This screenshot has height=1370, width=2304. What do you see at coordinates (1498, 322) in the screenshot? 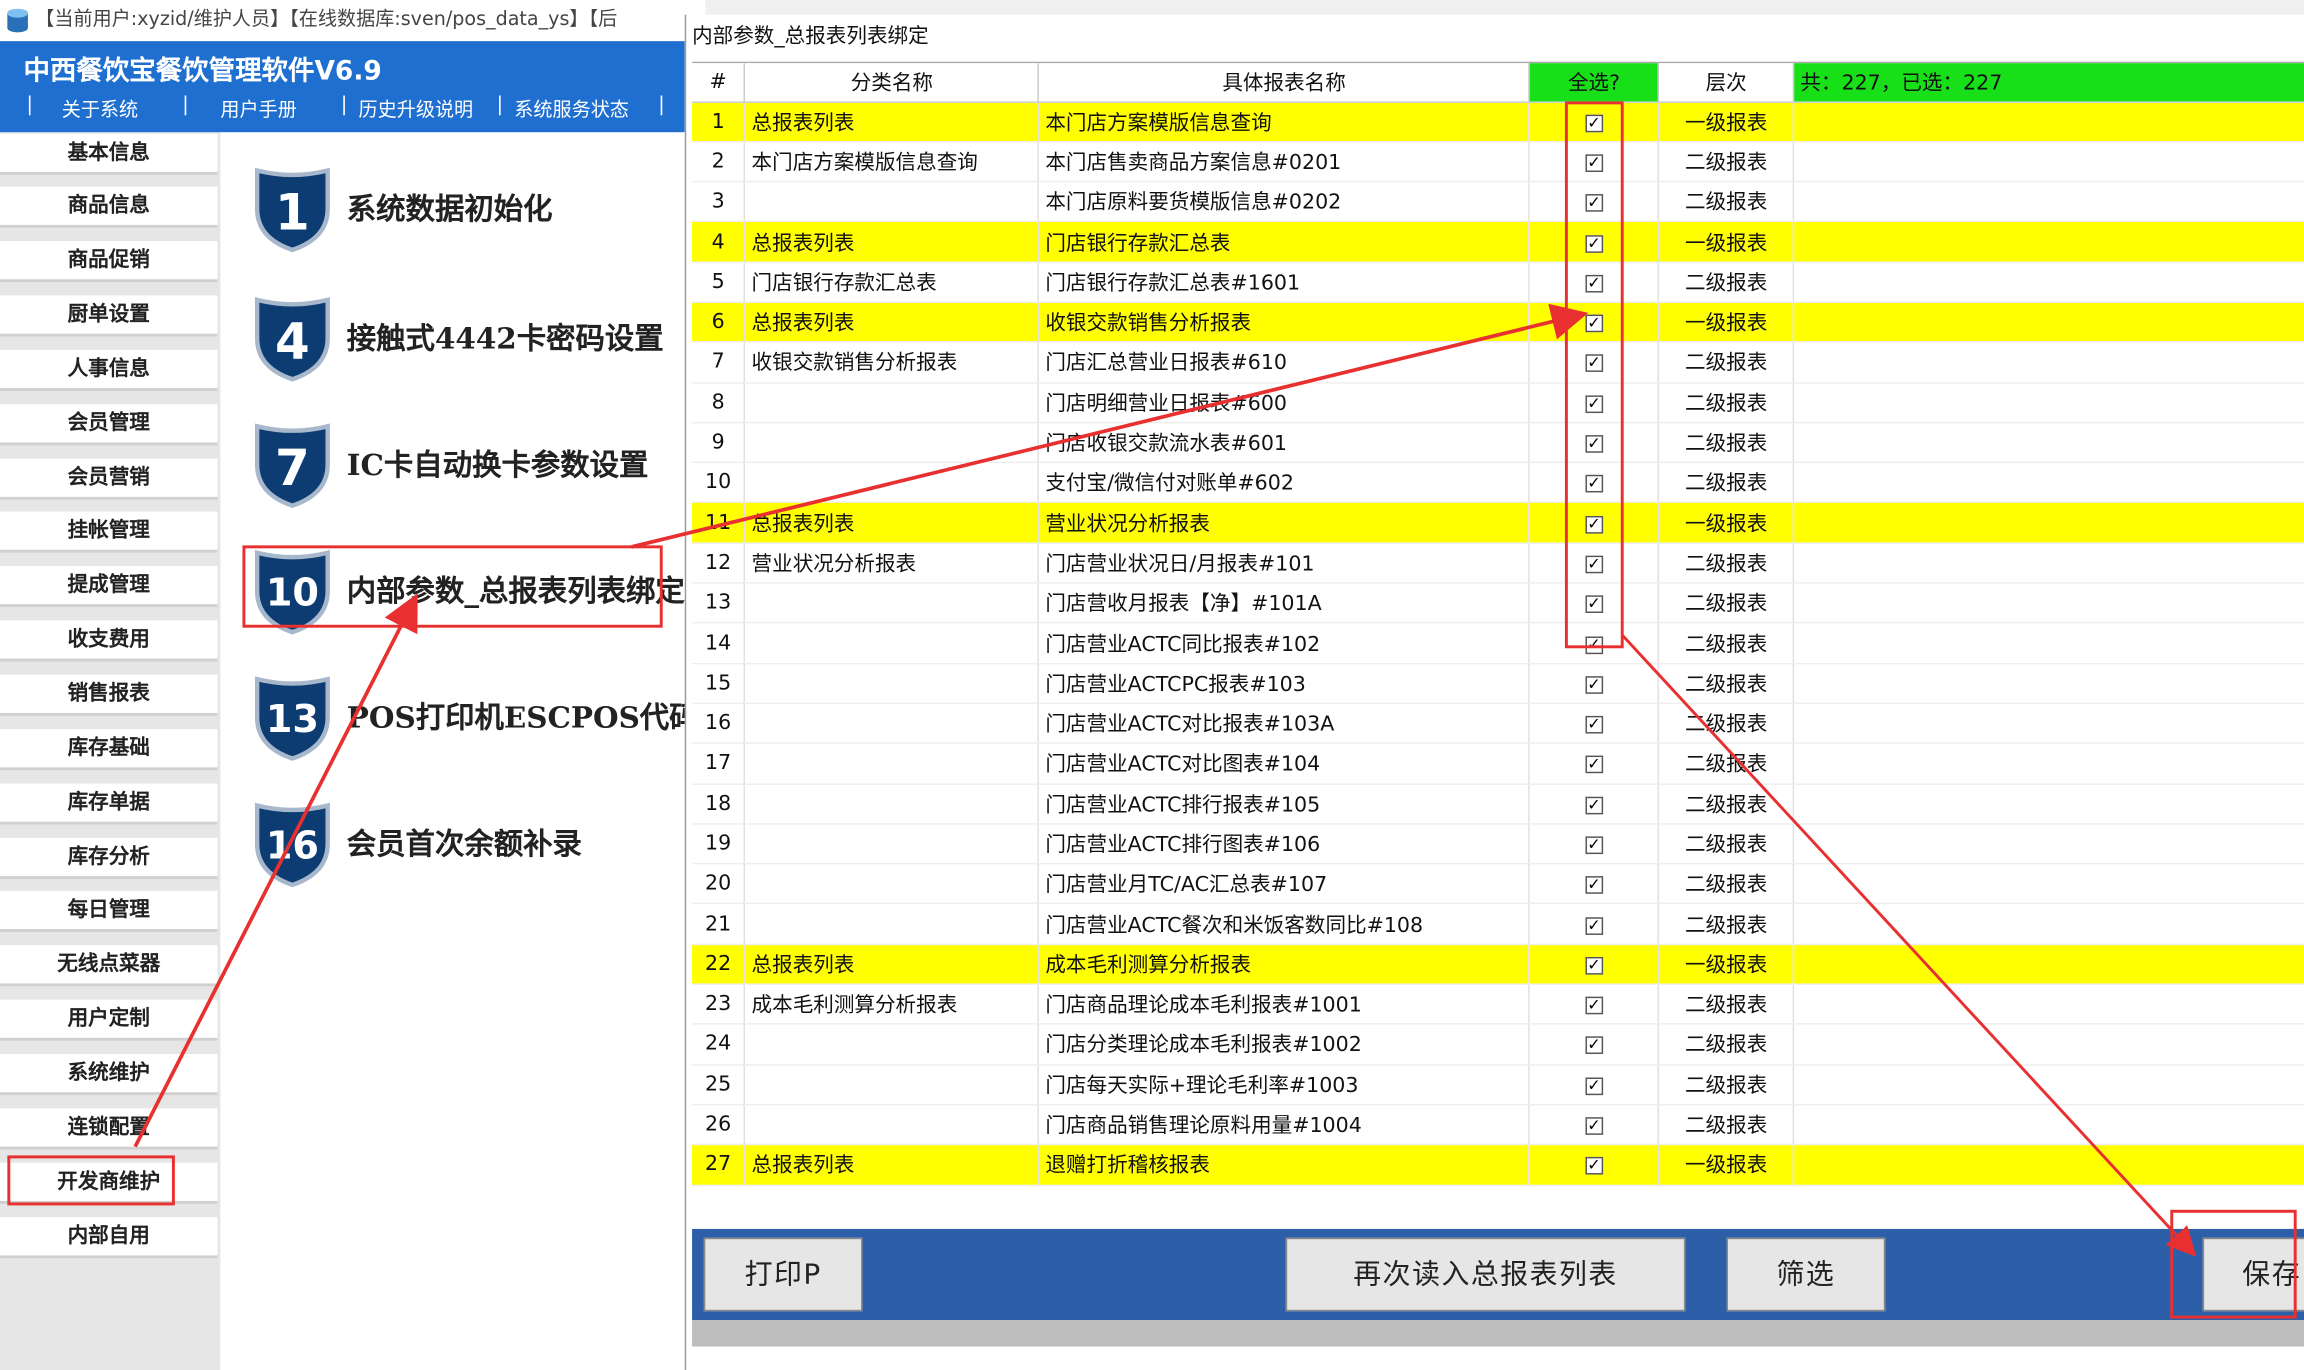
I see `table-row: 6 总报表列表 收银交款销售分析报表 ✓ 一级报表` at bounding box center [1498, 322].